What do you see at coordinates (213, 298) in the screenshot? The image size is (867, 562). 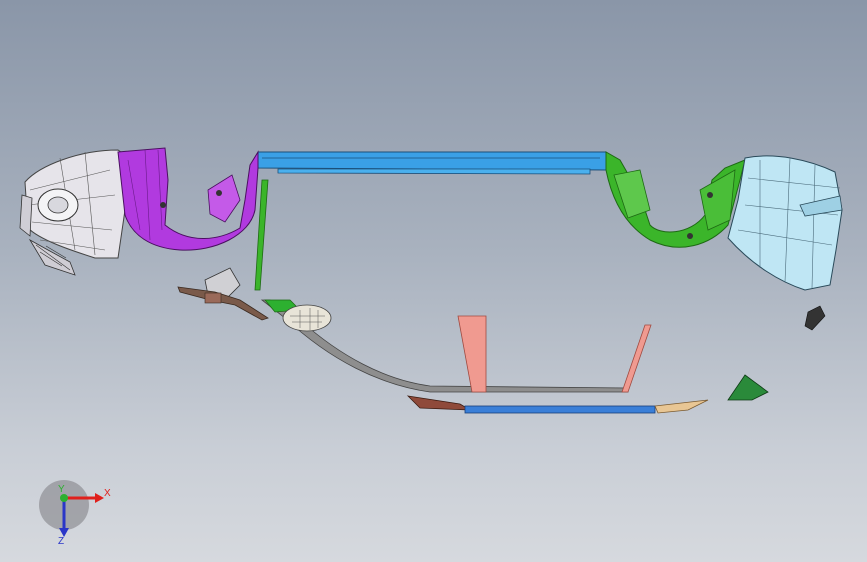 I see `horn-mount` at bounding box center [213, 298].